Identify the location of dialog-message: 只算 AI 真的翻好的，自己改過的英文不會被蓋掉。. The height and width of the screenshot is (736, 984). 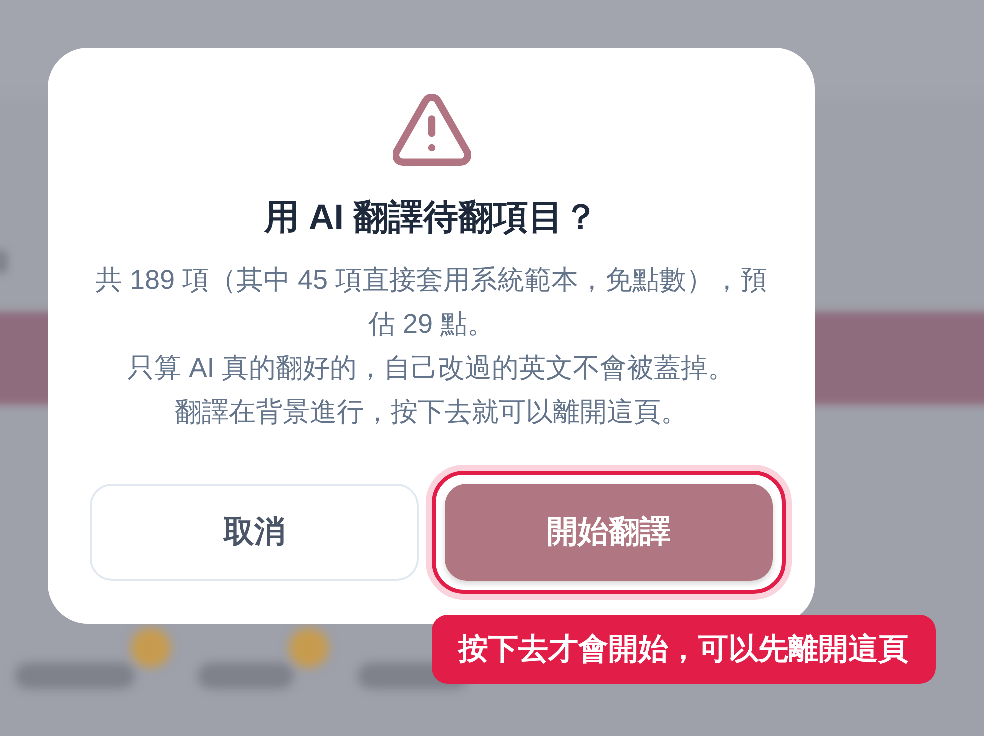
(432, 368).